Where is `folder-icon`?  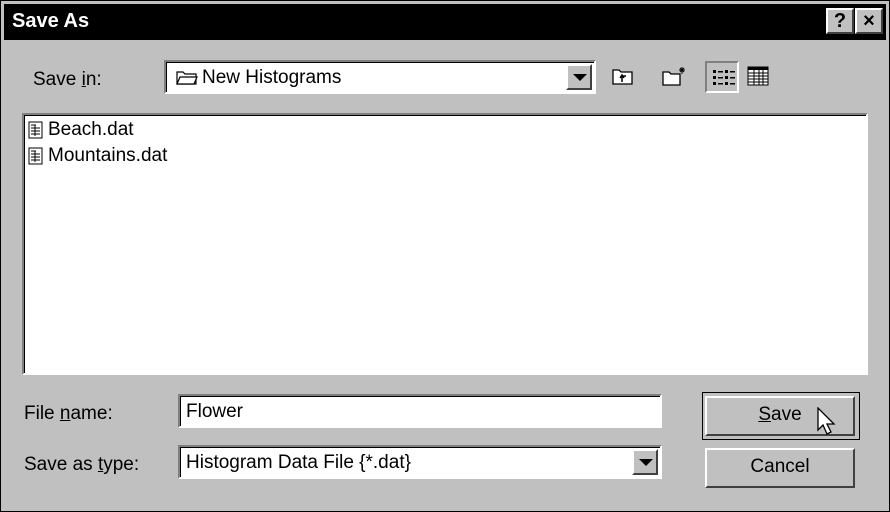 folder-icon is located at coordinates (187, 78).